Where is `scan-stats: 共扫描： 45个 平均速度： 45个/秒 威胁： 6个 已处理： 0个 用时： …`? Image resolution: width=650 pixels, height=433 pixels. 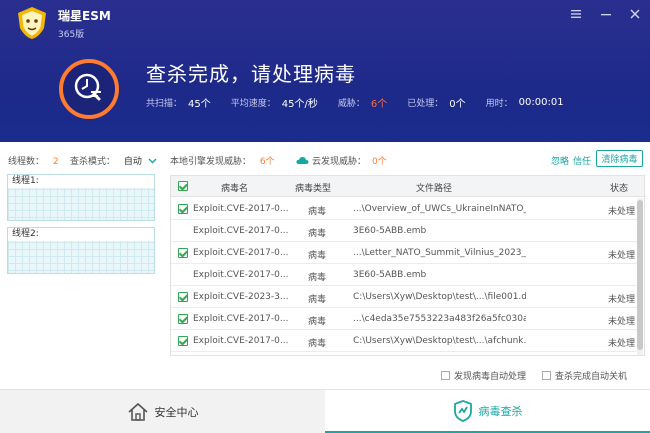 scan-stats: 共扫描： 45个 平均速度： 45个/秒 威胁： 6个 已处理： 0个 用时： … is located at coordinates (365, 102).